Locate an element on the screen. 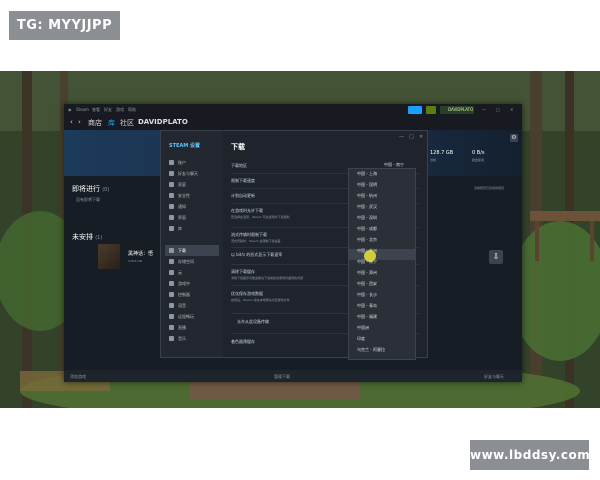  row-stream-throttle-desc: 流式传输时，Steam 会限制下载速度 is located at coordinates (256, 241).